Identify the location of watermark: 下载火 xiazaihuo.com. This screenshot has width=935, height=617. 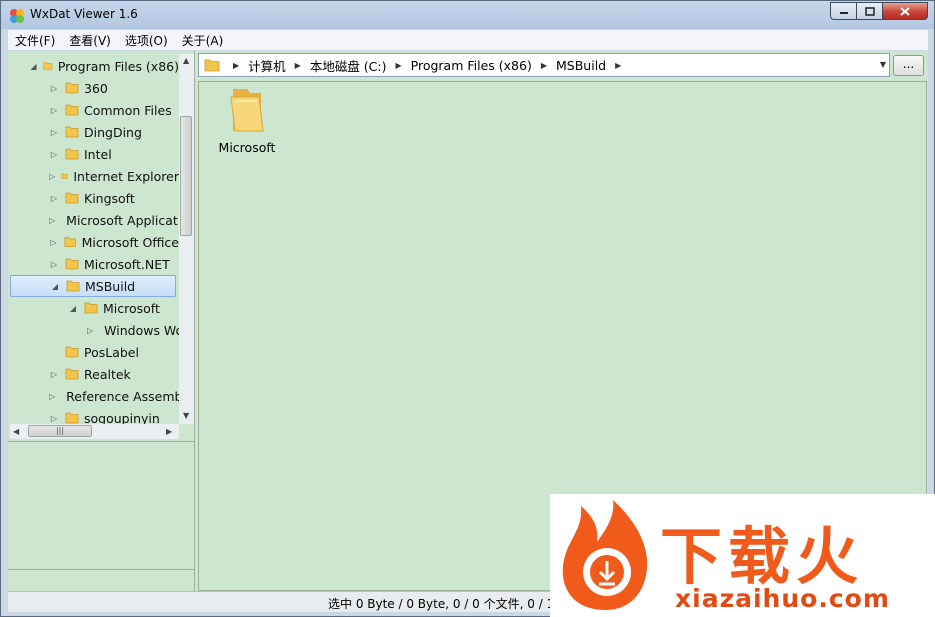
(742, 555).